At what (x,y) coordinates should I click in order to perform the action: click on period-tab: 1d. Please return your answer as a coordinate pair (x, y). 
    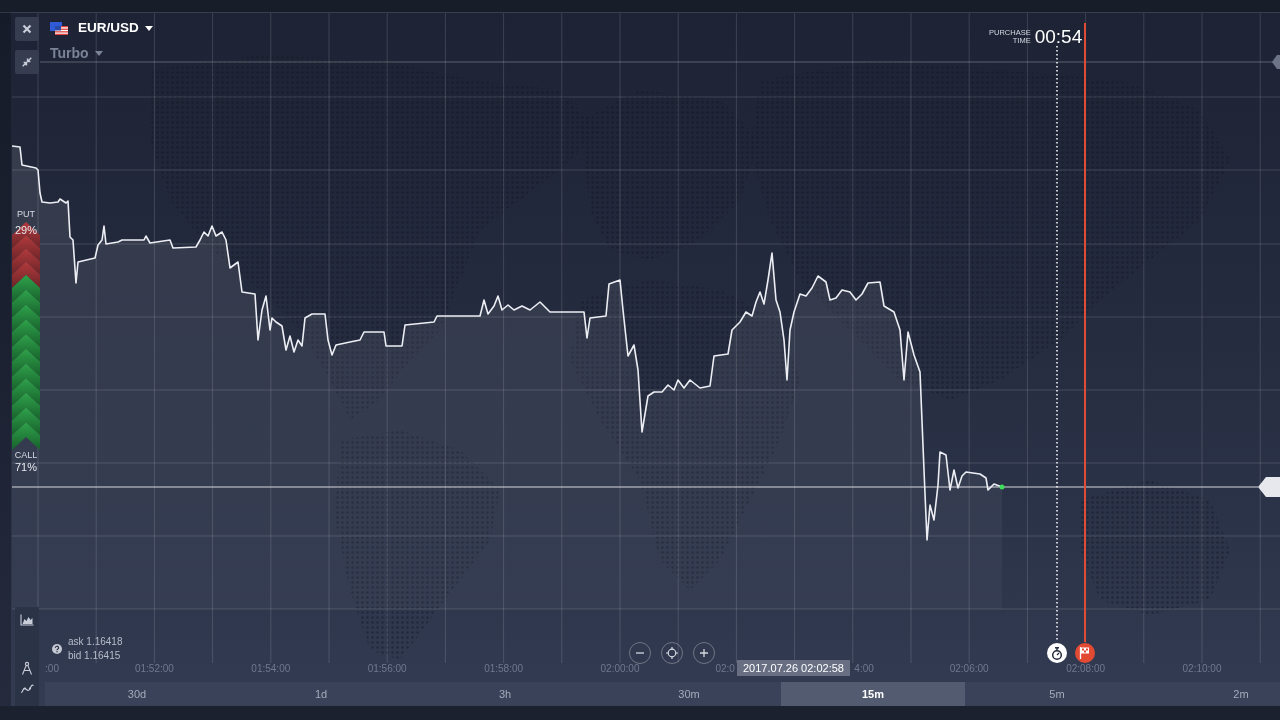
    Looking at the image, I should click on (321, 694).